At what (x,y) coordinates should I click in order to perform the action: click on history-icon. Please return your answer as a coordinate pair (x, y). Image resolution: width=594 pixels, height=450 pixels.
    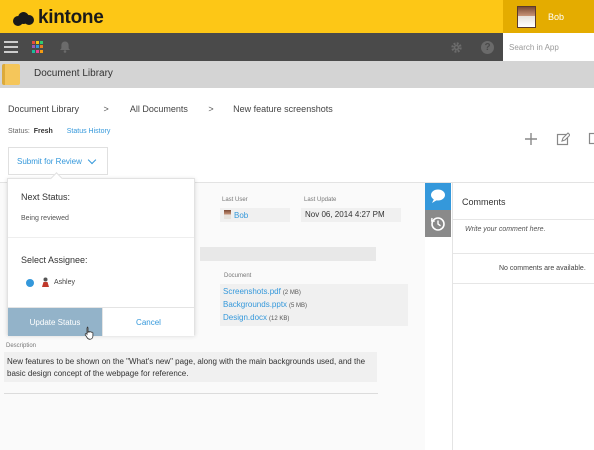
    Looking at the image, I should click on (437, 224).